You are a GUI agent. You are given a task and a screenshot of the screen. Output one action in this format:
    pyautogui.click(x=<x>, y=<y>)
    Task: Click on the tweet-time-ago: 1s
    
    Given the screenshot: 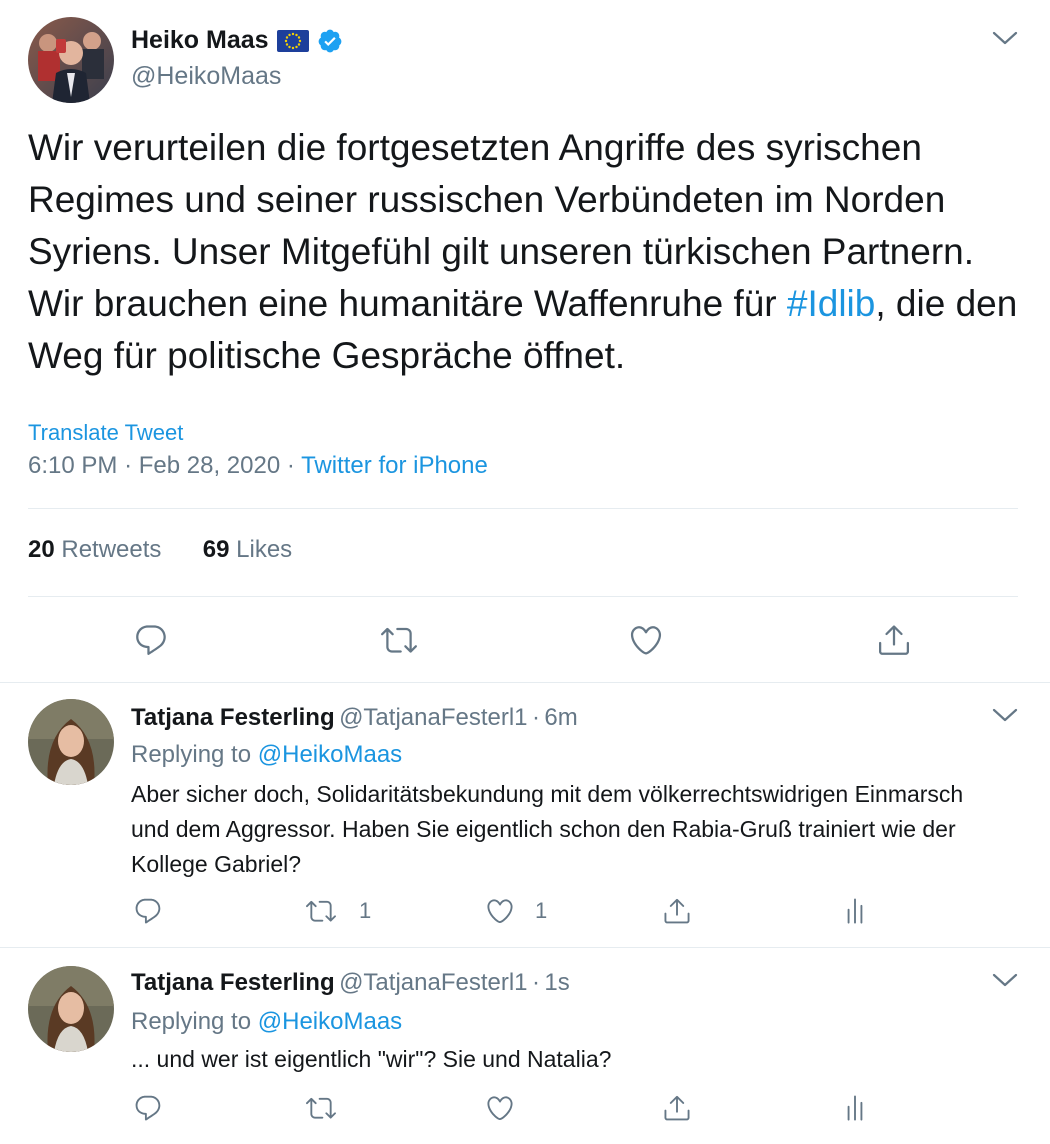 What is the action you would take?
    pyautogui.click(x=556, y=982)
    